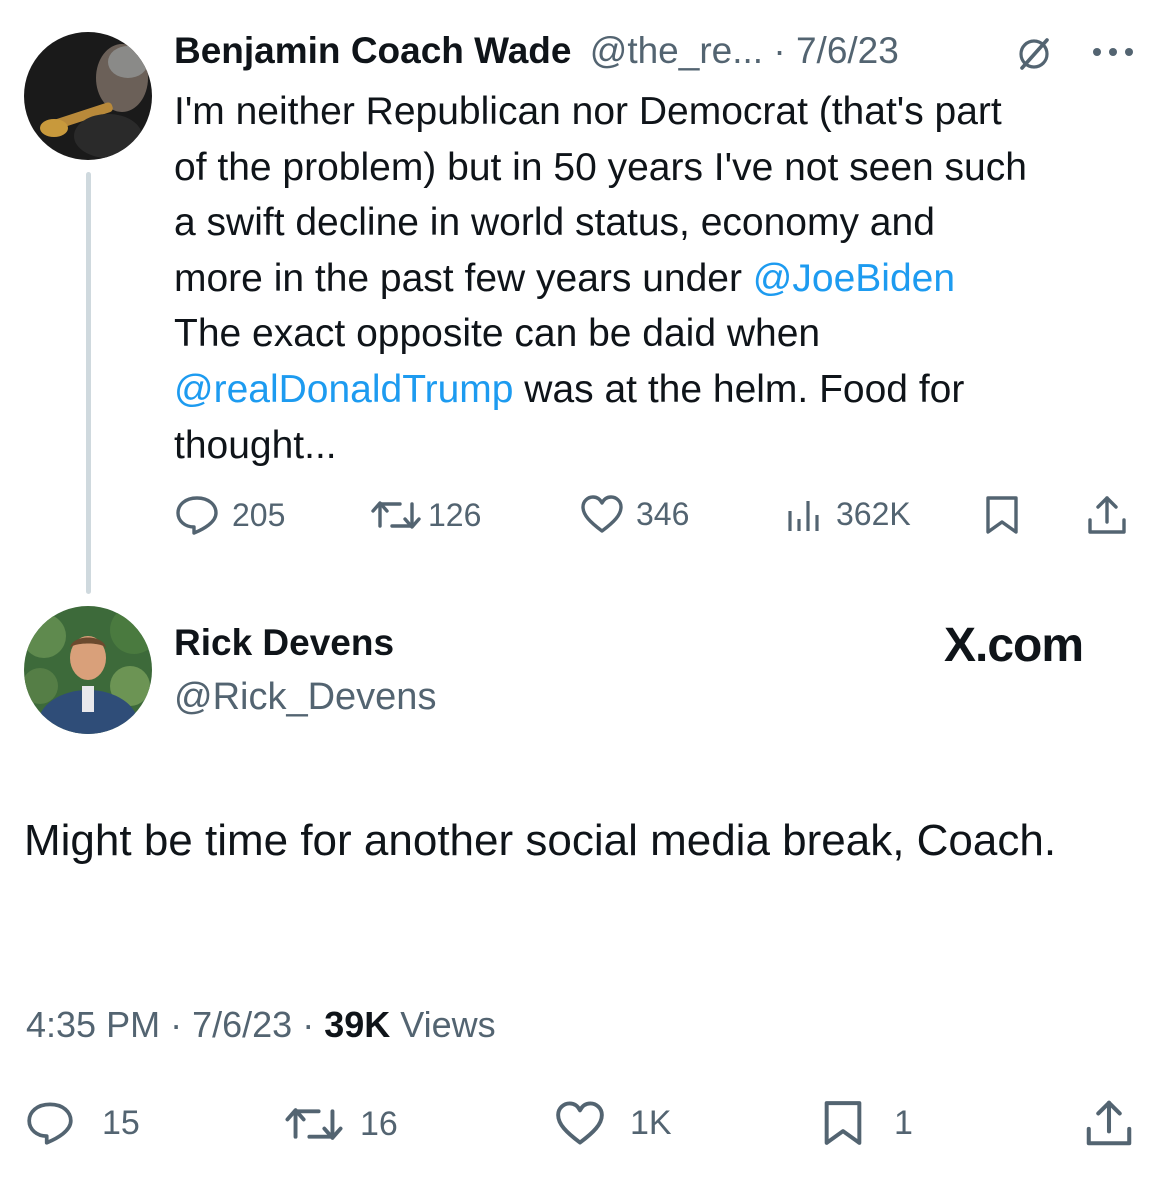 This screenshot has width=1160, height=1200. I want to click on reply-bookmark-button: 1, so click(867, 1123).